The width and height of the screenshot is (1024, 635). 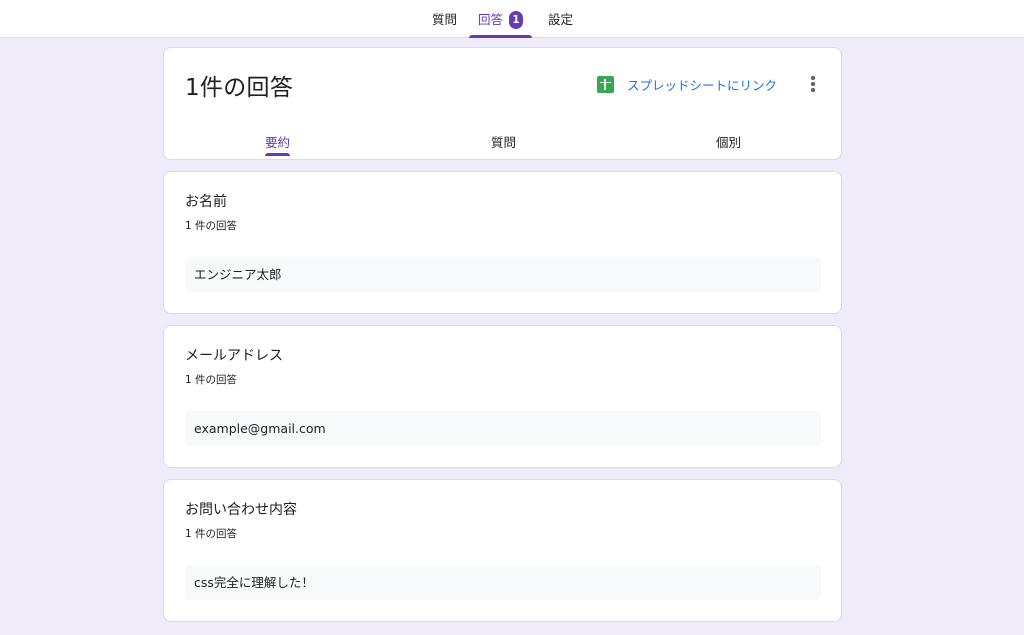 I want to click on question-card-name: お名前 1 件の回答 エンジニア太郎, so click(x=502, y=242).